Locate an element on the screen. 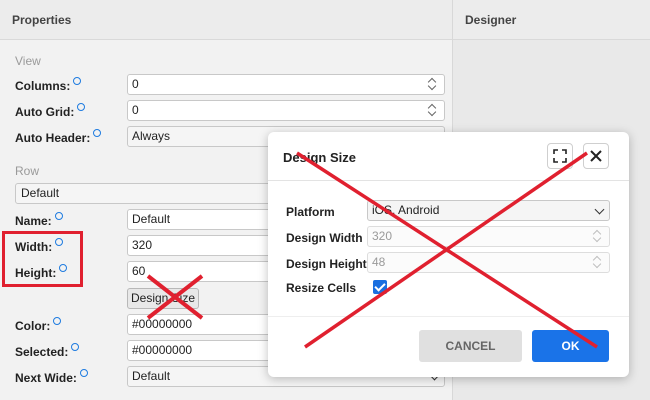 The width and height of the screenshot is (650, 400). maximize-button is located at coordinates (560, 156).